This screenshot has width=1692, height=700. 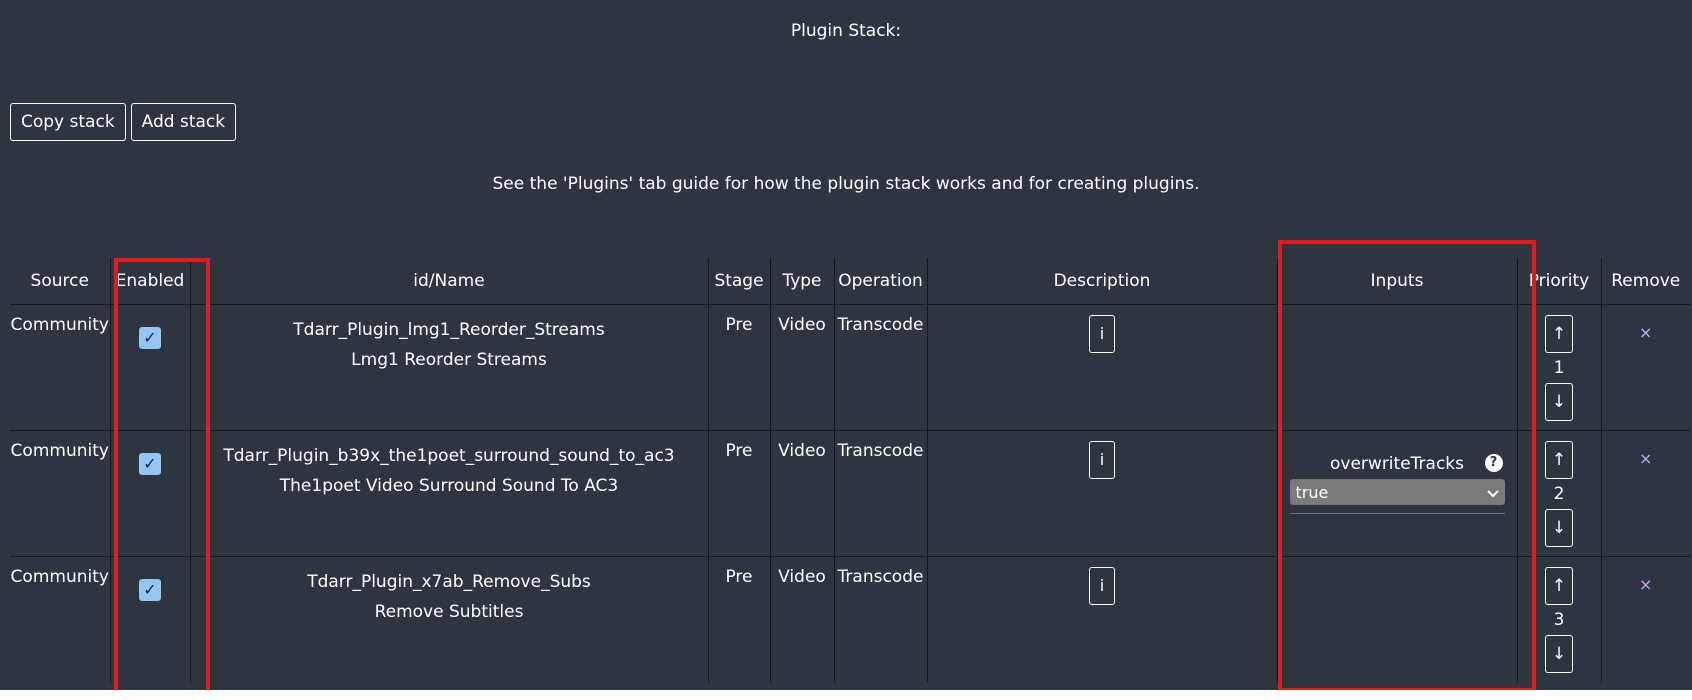 I want to click on row-priority-cell: ↑ 3 ↓, so click(x=1559, y=619).